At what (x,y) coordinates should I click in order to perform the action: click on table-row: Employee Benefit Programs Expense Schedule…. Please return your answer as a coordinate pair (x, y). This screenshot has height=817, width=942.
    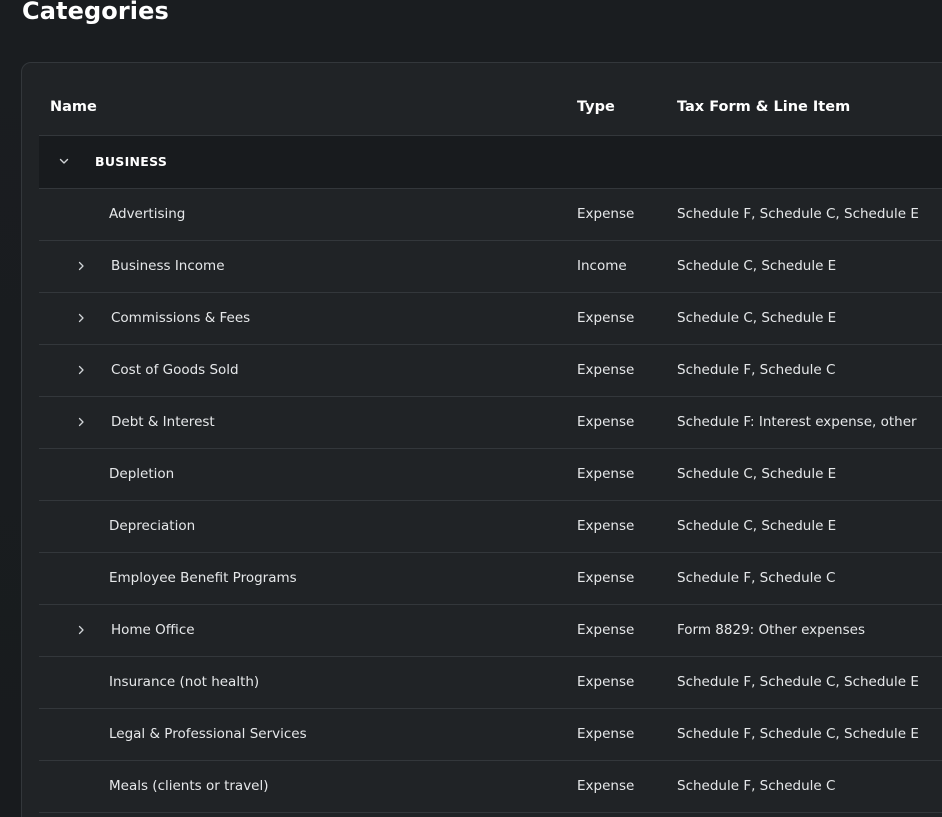
    Looking at the image, I should click on (490, 579).